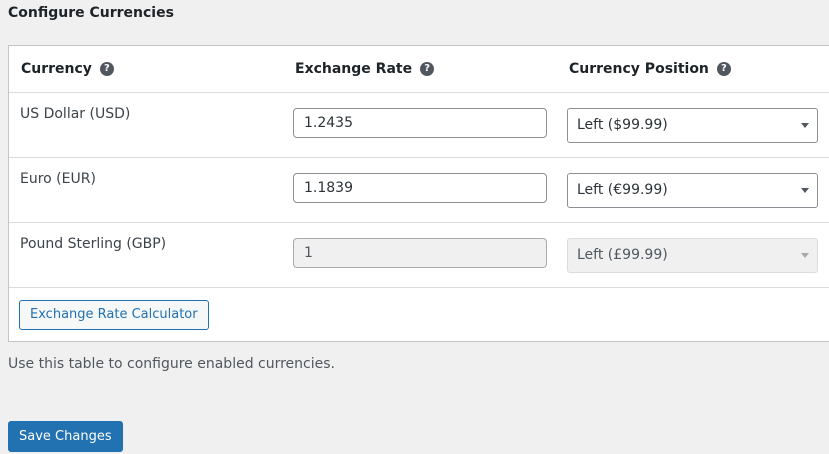 This screenshot has width=829, height=454. What do you see at coordinates (75, 114) in the screenshot?
I see `currency-name: US Dollar (USD)` at bounding box center [75, 114].